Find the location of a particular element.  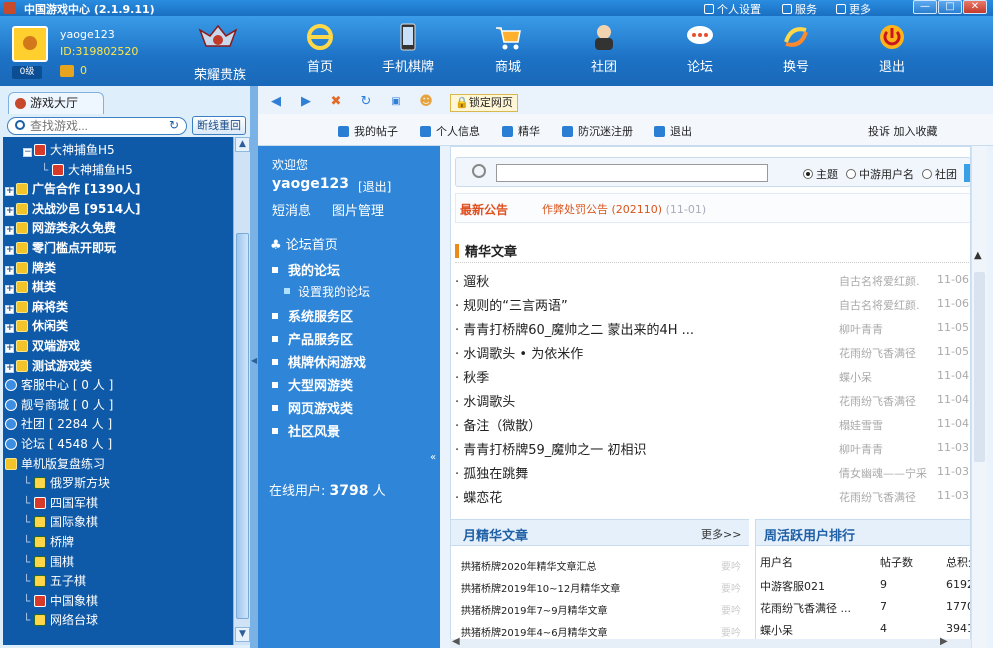

scroll-right-icon: ▶ is located at coordinates (944, 641).